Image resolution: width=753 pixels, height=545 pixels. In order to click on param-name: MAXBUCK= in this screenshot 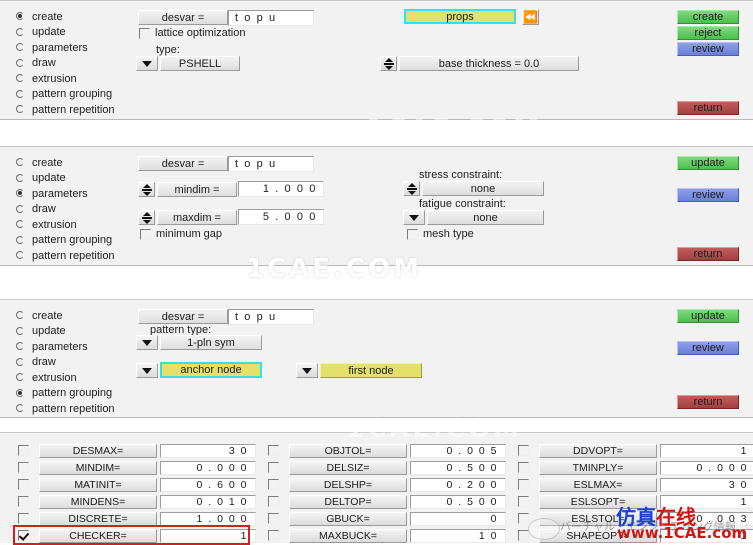, I will do `click(348, 535)`.